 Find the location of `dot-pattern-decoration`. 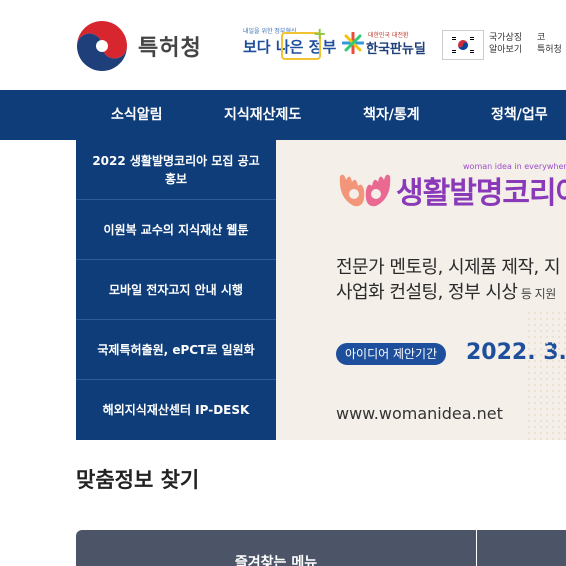

dot-pattern-decoration is located at coordinates (546, 375).